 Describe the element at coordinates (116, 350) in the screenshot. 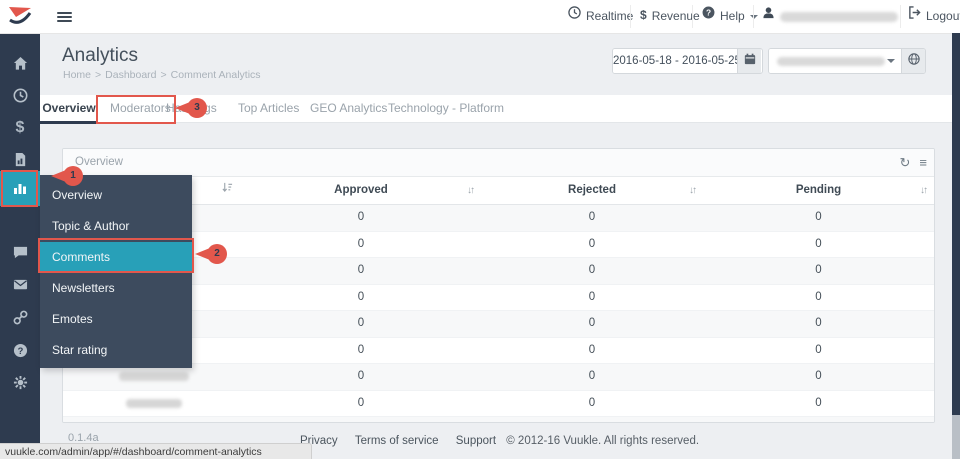

I see `flyout-item-star-rating: Star rating` at that location.